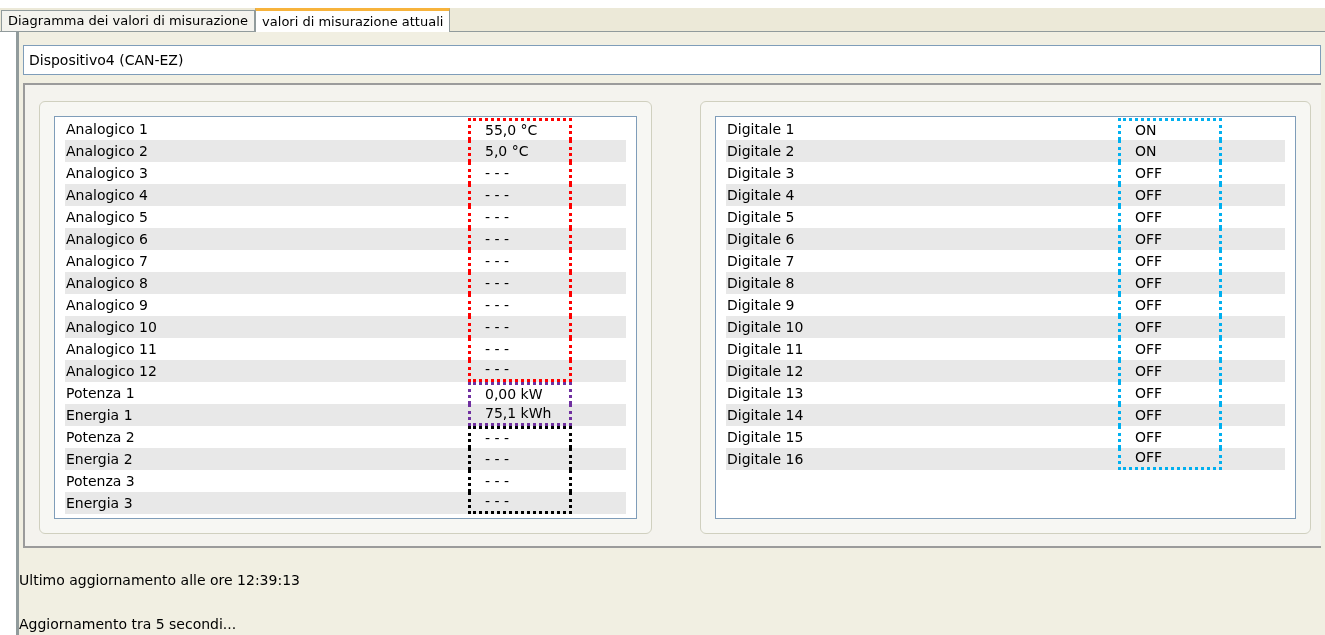 Image resolution: width=1325 pixels, height=635 pixels. What do you see at coordinates (353, 20) in the screenshot?
I see `tab: valori di misurazione attuali` at bounding box center [353, 20].